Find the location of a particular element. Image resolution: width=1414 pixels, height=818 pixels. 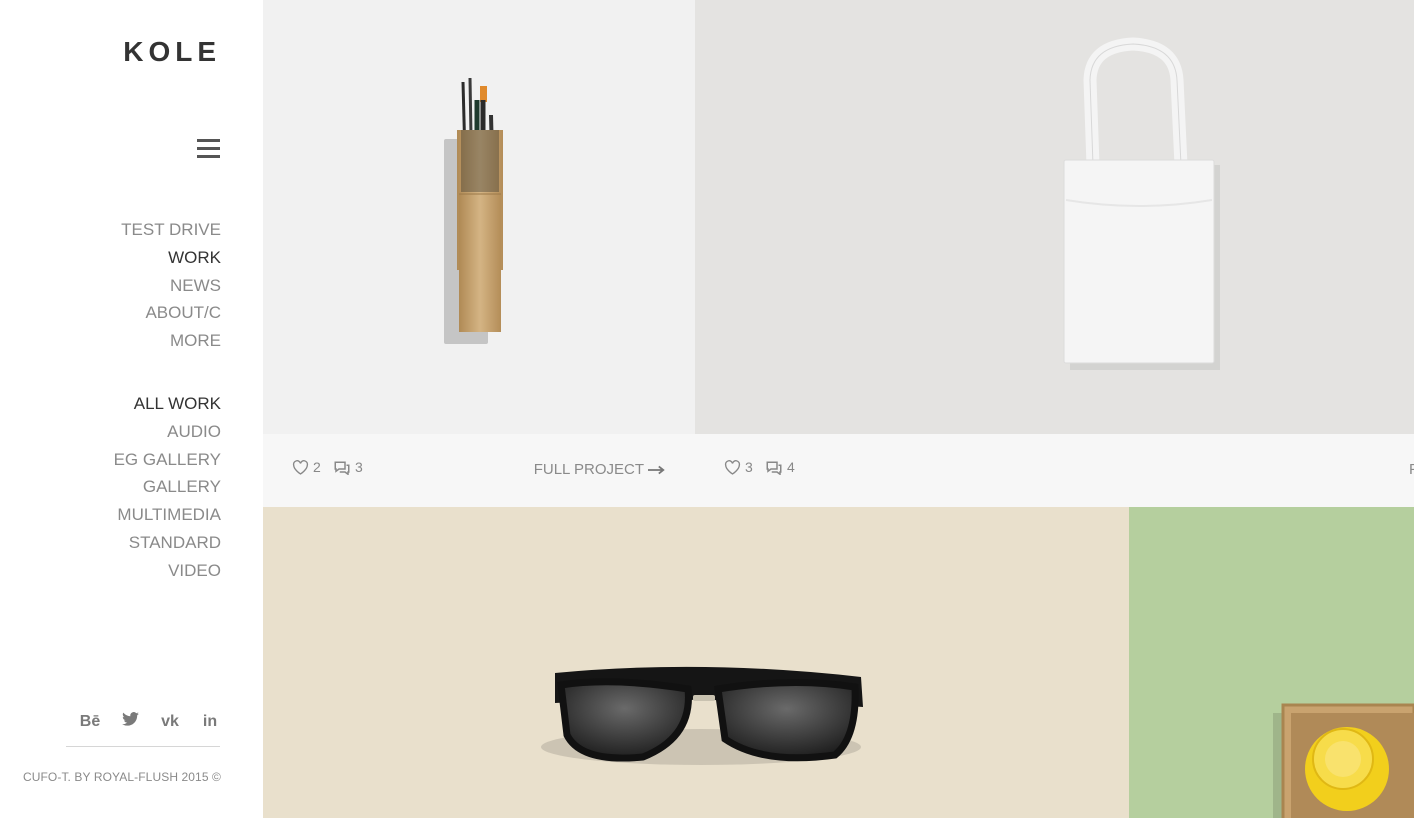

hamburger-menu-icon is located at coordinates (208, 149).